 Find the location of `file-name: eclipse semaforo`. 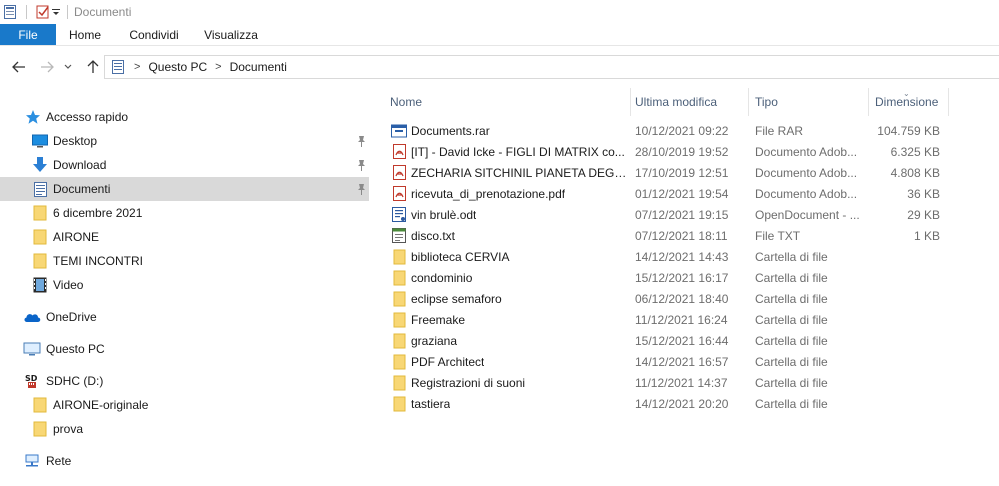

file-name: eclipse semaforo is located at coordinates (456, 298).